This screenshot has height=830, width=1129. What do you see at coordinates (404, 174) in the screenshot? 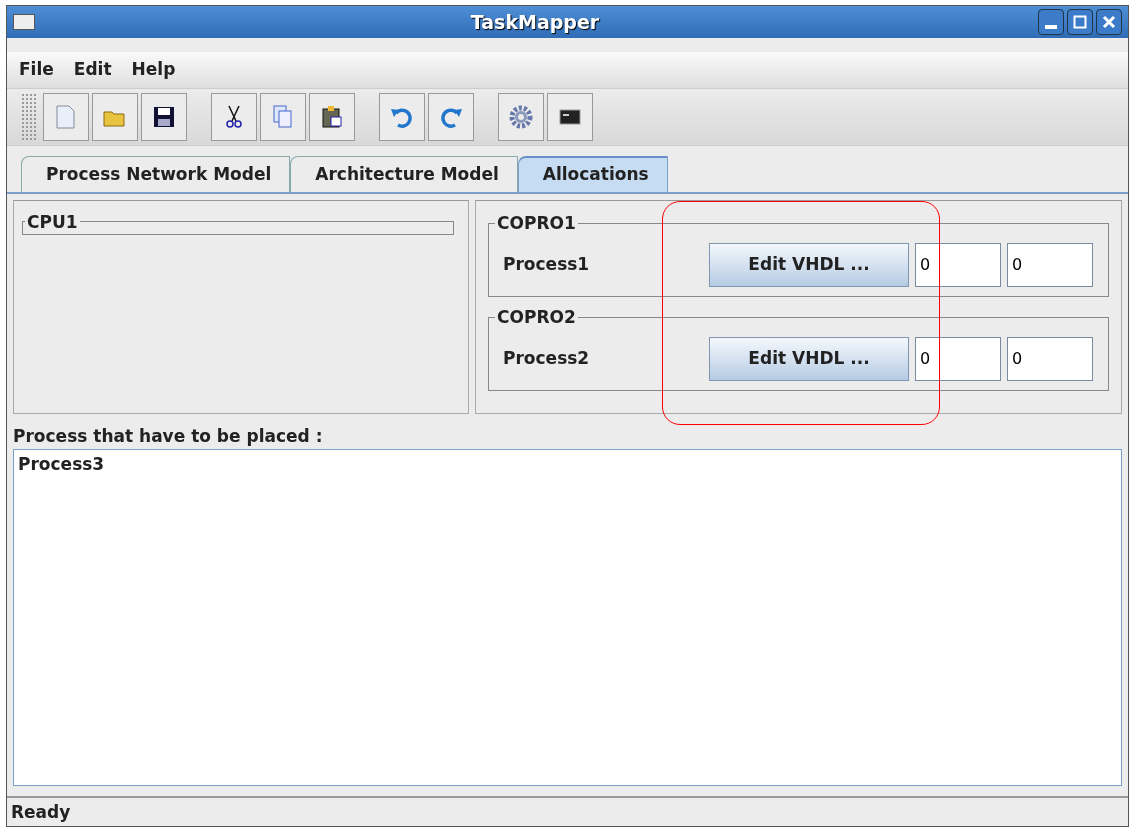
I see `tab: Architecture Model` at bounding box center [404, 174].